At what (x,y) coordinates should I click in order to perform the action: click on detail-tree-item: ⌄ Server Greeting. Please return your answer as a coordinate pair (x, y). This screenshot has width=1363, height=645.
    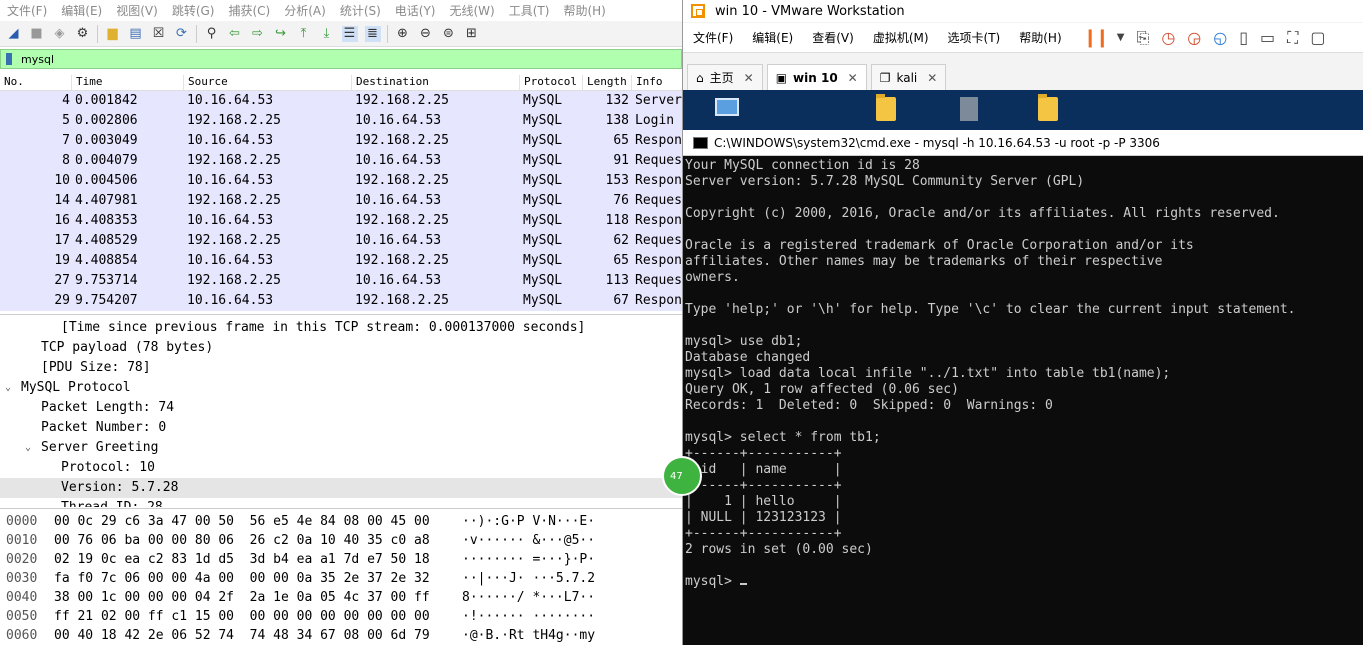
    Looking at the image, I should click on (341, 448).